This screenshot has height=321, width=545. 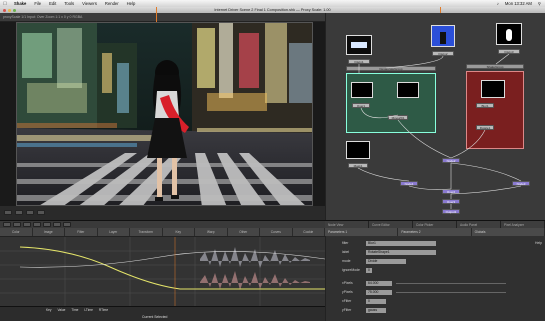 What do you see at coordinates (14, 10) in the screenshot?
I see `zoom-window-button` at bounding box center [14, 10].